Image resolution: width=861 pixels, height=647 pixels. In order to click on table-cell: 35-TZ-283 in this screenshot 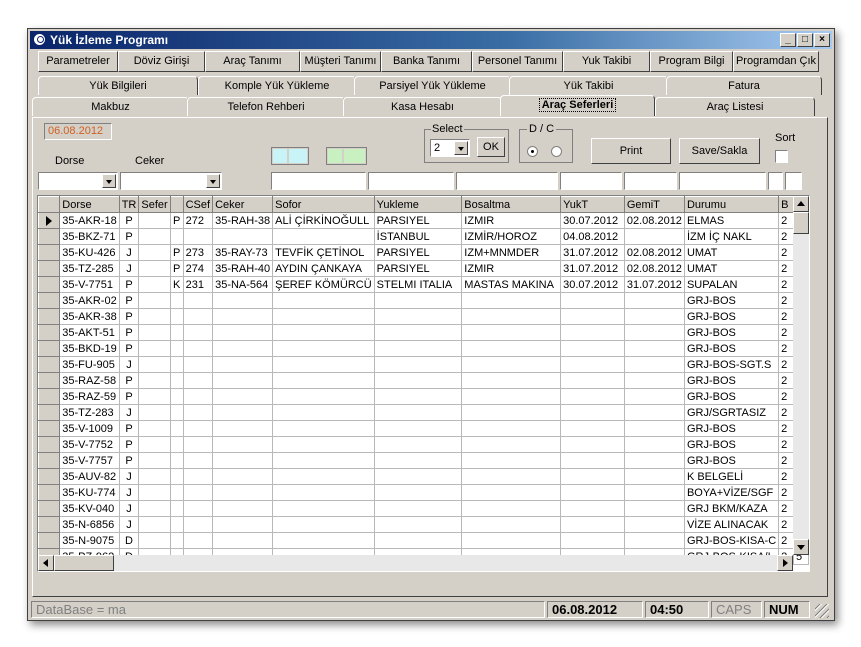, I will do `click(89, 412)`.